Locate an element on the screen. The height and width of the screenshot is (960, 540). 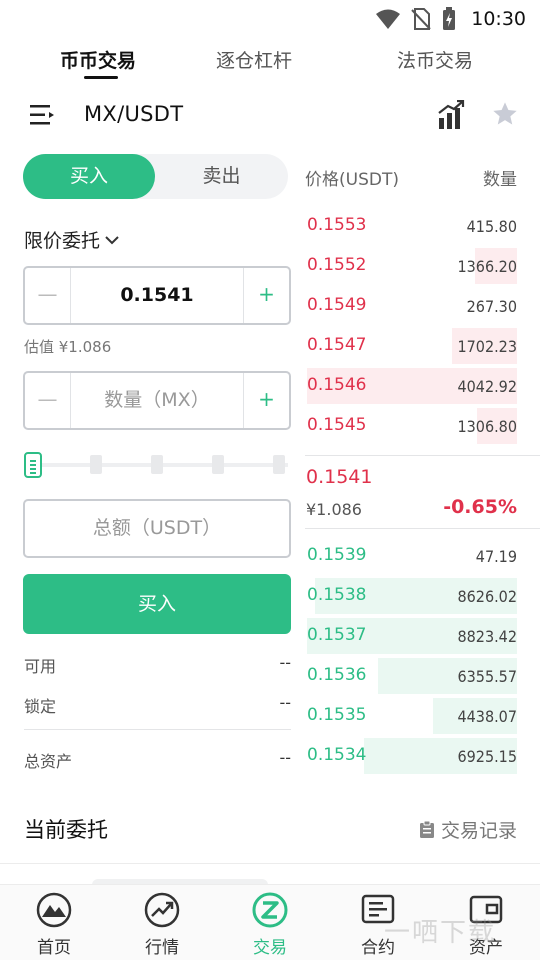
buy-button: 买入 is located at coordinates (157, 604).